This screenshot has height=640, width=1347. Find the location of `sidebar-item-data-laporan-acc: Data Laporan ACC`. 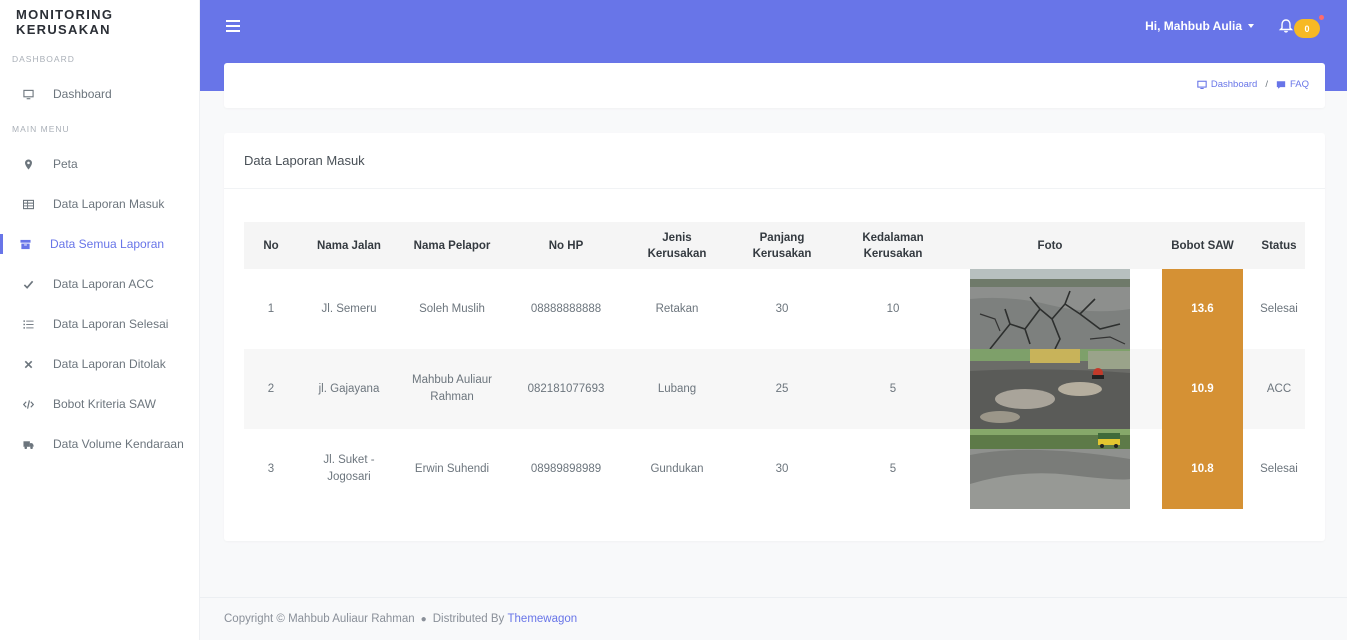

sidebar-item-data-laporan-acc: Data Laporan ACC is located at coordinates (99, 284).